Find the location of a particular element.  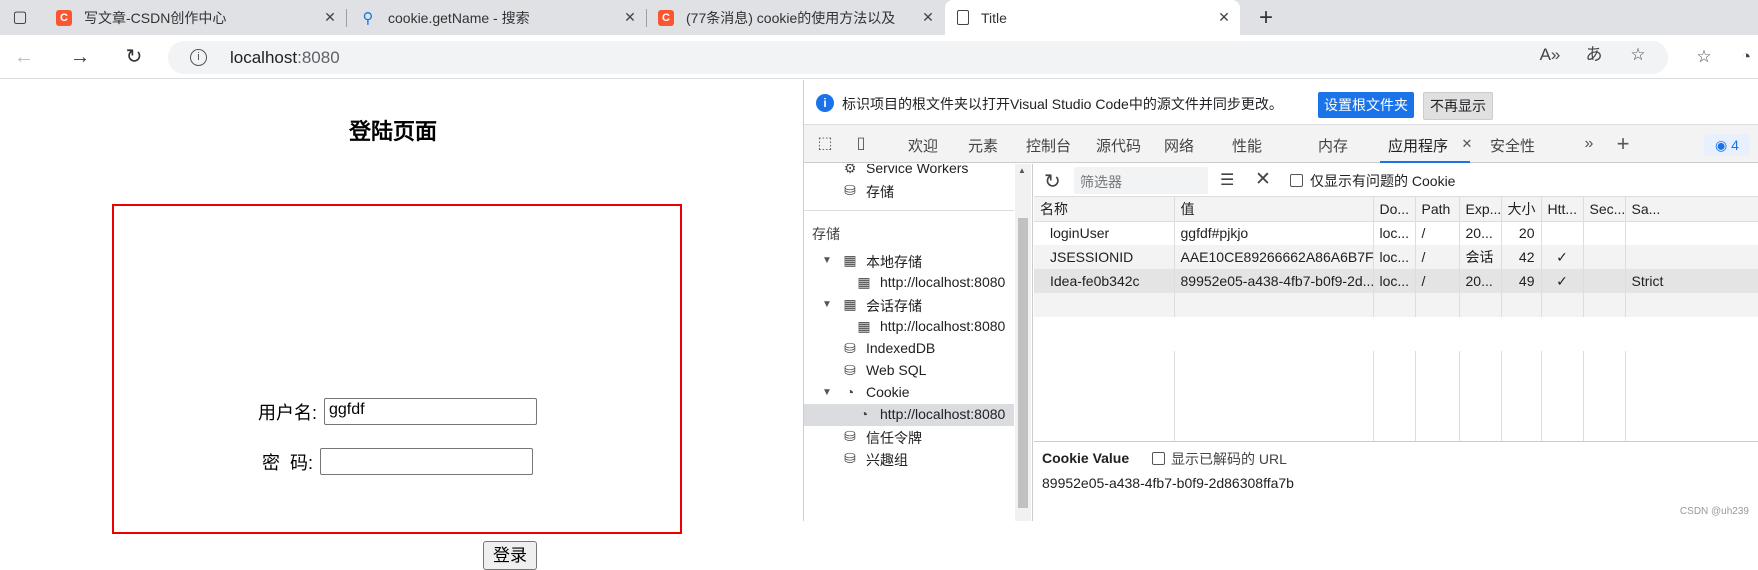

profile-icon: ◔ is located at coordinates (1745, 57).